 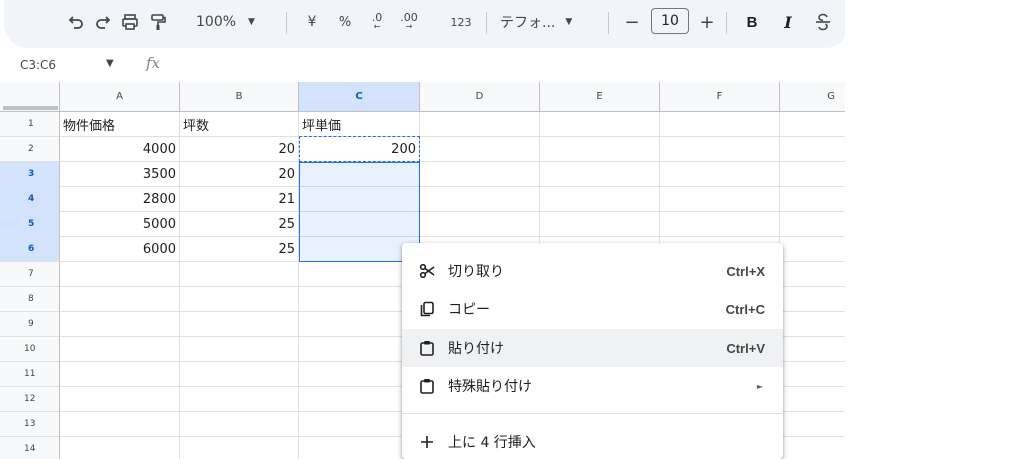 I want to click on cell-c3, so click(x=359, y=174).